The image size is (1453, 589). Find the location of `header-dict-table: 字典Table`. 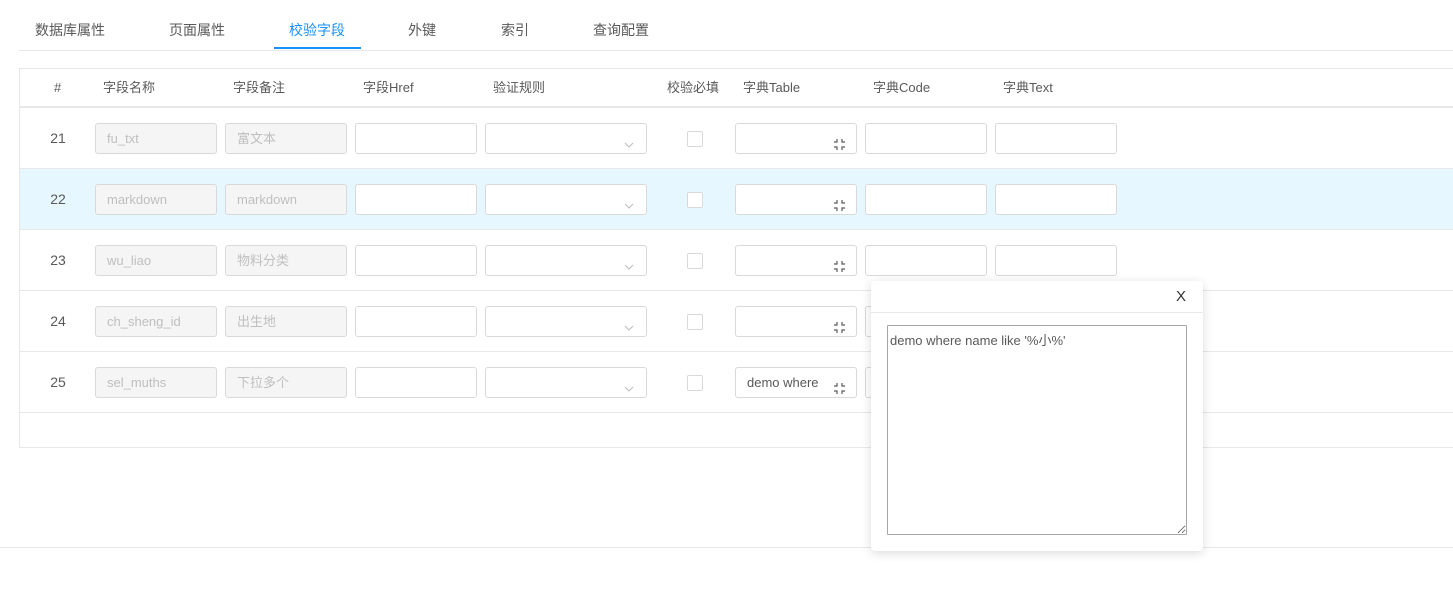

header-dict-table: 字典Table is located at coordinates (772, 87).